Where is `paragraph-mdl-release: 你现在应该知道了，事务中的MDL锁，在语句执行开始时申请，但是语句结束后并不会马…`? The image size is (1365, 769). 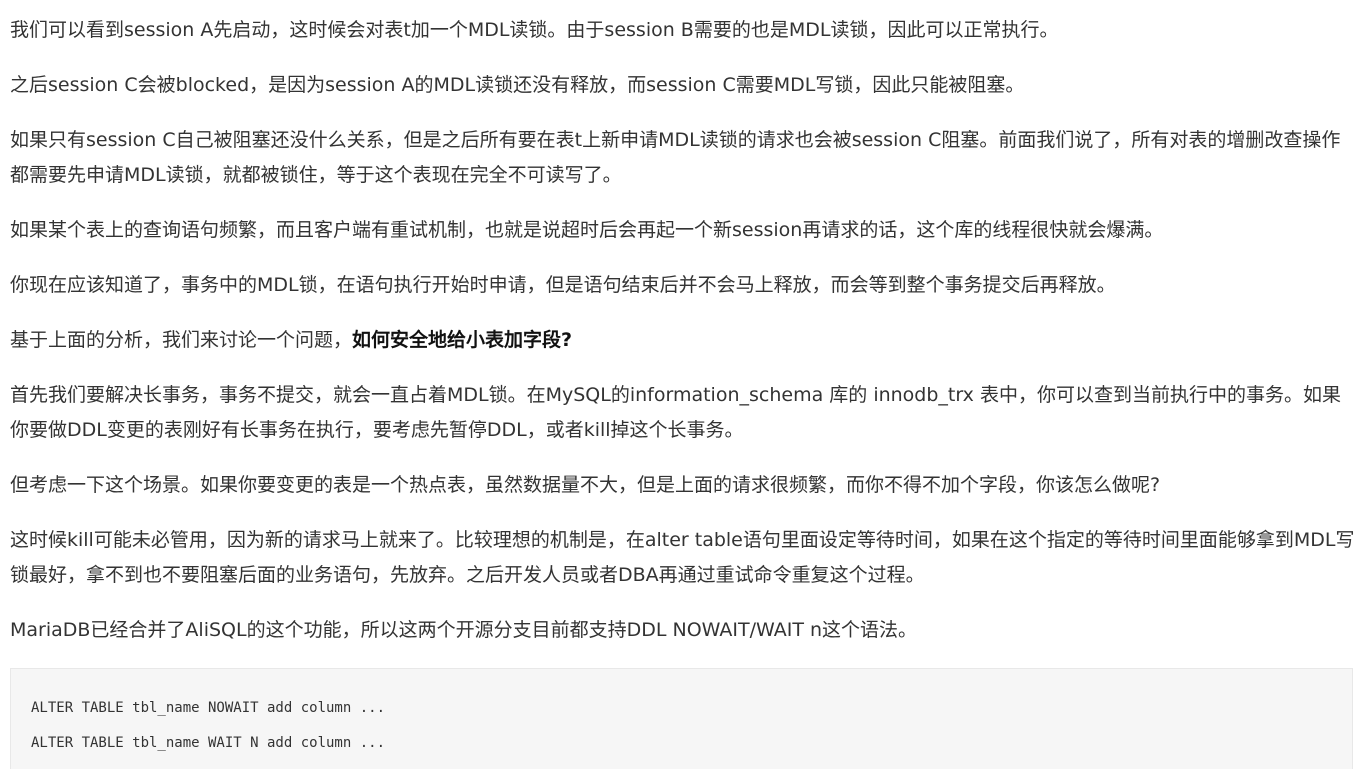 paragraph-mdl-release: 你现在应该知道了，事务中的MDL锁，在语句执行开始时申请，但是语句结束后并不会马… is located at coordinates (563, 285).